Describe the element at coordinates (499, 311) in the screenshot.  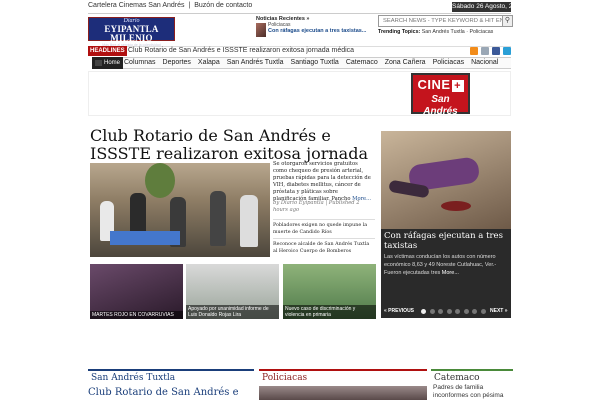
I see `slider-next-button: NEXT »` at that location.